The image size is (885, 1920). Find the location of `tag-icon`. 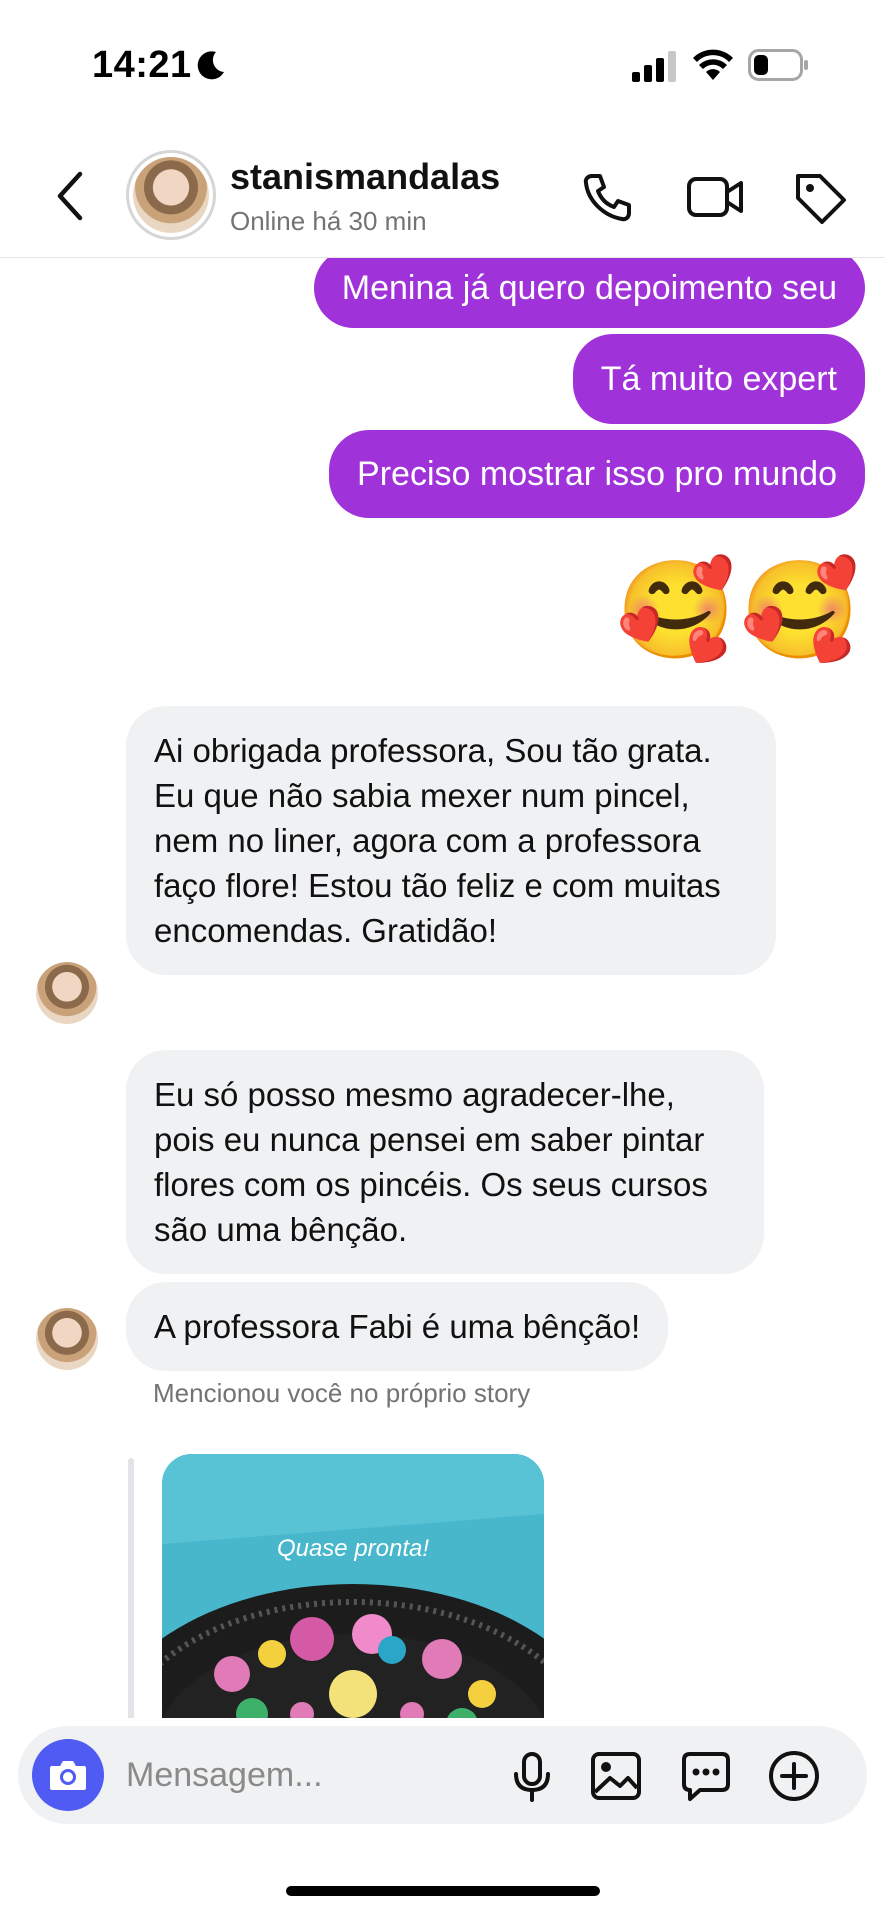

tag-icon is located at coordinates (821, 197).